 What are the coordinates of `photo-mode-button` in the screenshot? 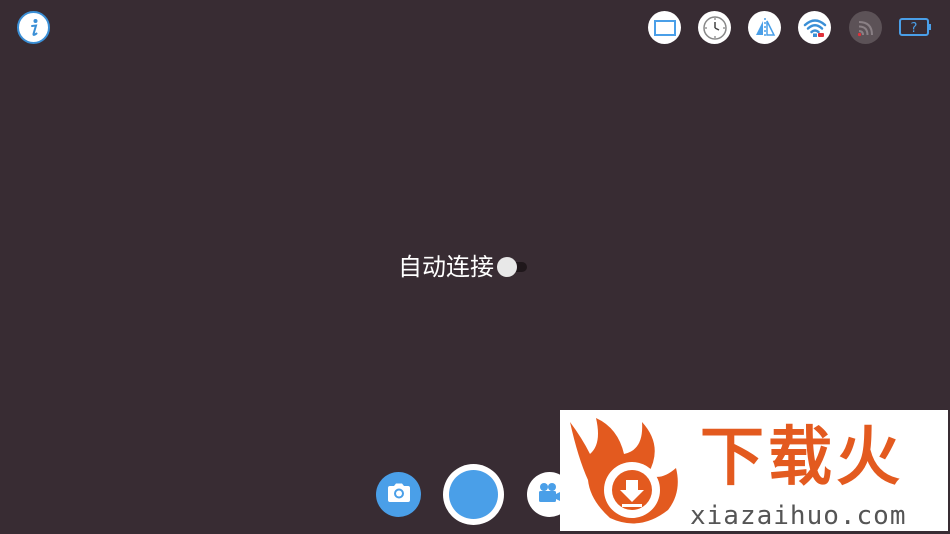 It's located at (398, 494).